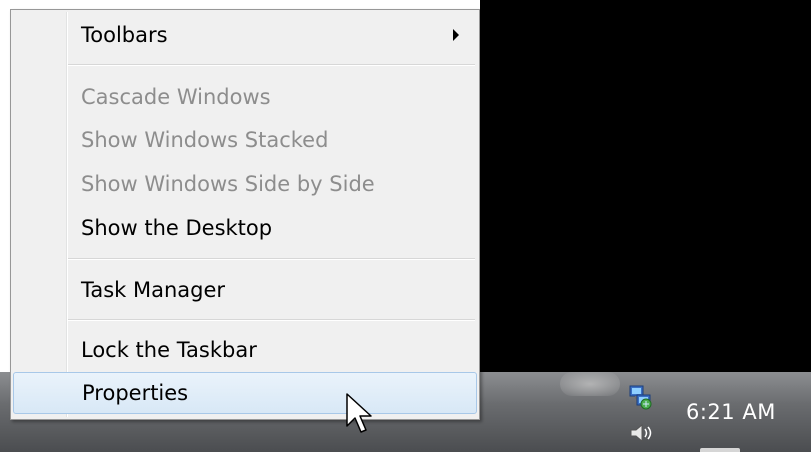 Image resolution: width=811 pixels, height=452 pixels. What do you see at coordinates (245, 290) in the screenshot?
I see `menu-item-task-manager: Task Manager` at bounding box center [245, 290].